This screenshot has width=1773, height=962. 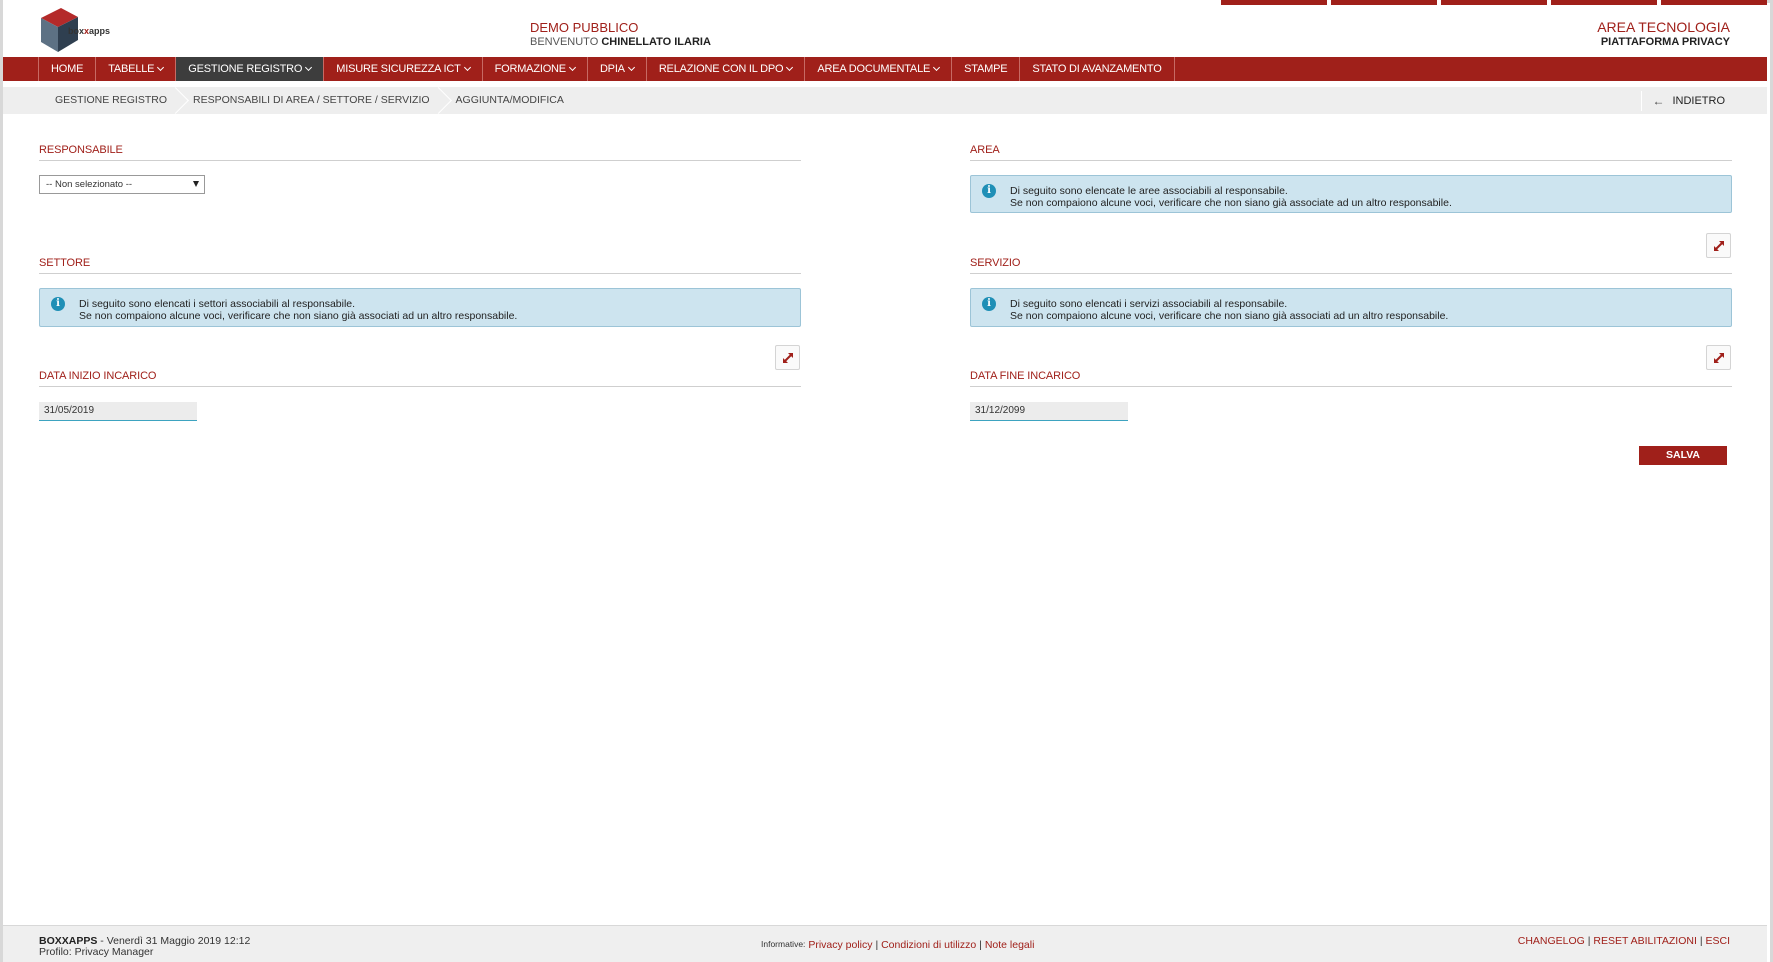 I want to click on responsabile-select: -- Non selezionato --, so click(x=122, y=184).